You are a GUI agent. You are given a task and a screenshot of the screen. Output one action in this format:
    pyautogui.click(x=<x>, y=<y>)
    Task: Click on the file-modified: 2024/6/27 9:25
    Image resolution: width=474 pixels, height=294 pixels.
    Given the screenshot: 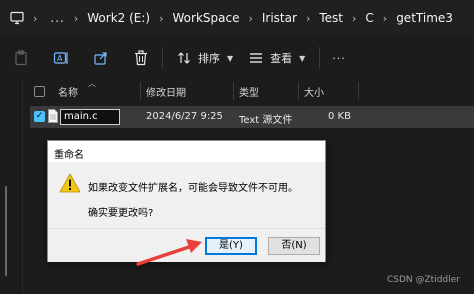 What is the action you would take?
    pyautogui.click(x=184, y=116)
    